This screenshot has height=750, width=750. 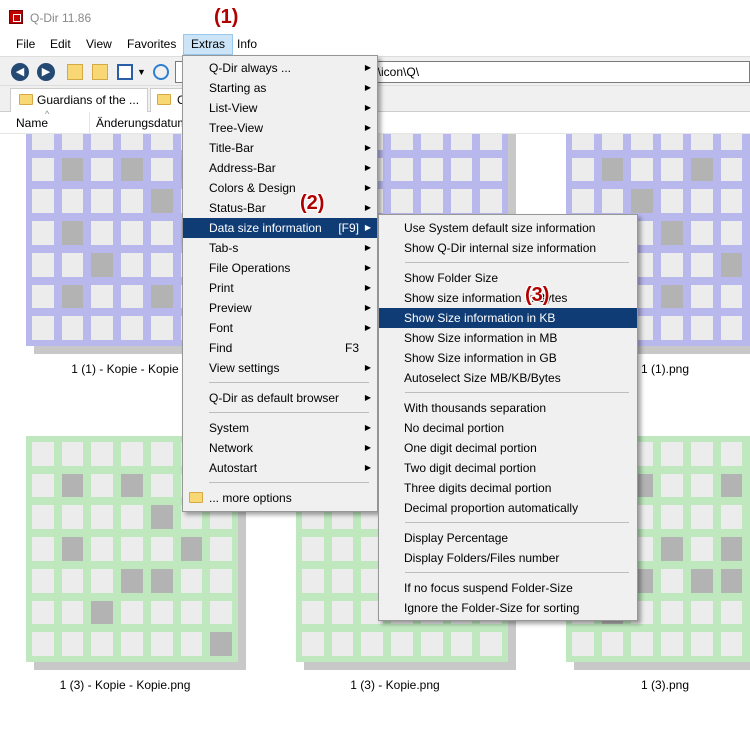 What do you see at coordinates (16, 17) in the screenshot?
I see `app-icon` at bounding box center [16, 17].